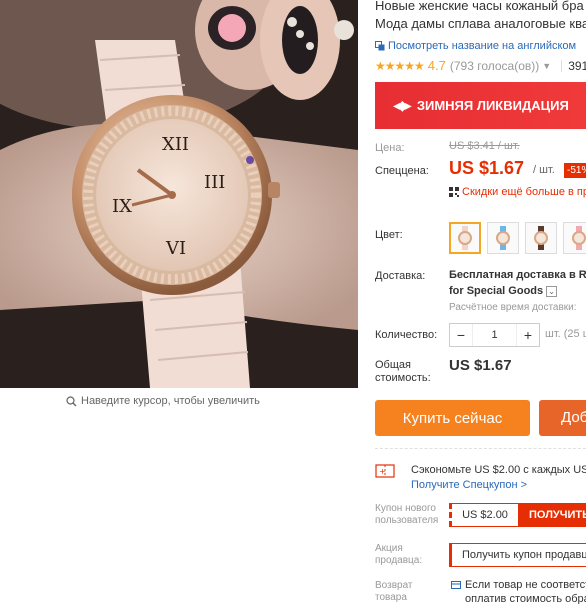  I want to click on color-option-blue, so click(503, 238).